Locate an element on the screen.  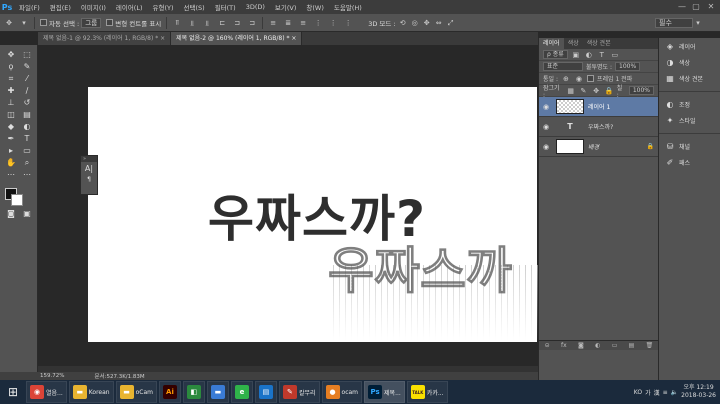
dock-item-adjustments: ◐ 조정 is located at coordinates (689, 104).